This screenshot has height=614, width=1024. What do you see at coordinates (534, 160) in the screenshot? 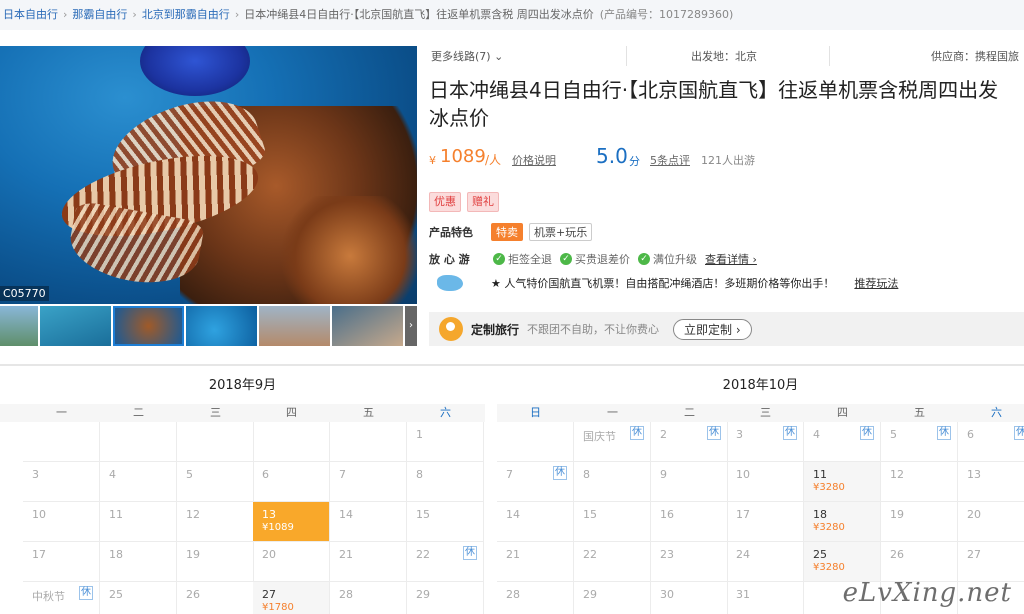
I see `price-note-link: 价格说明` at bounding box center [534, 160].